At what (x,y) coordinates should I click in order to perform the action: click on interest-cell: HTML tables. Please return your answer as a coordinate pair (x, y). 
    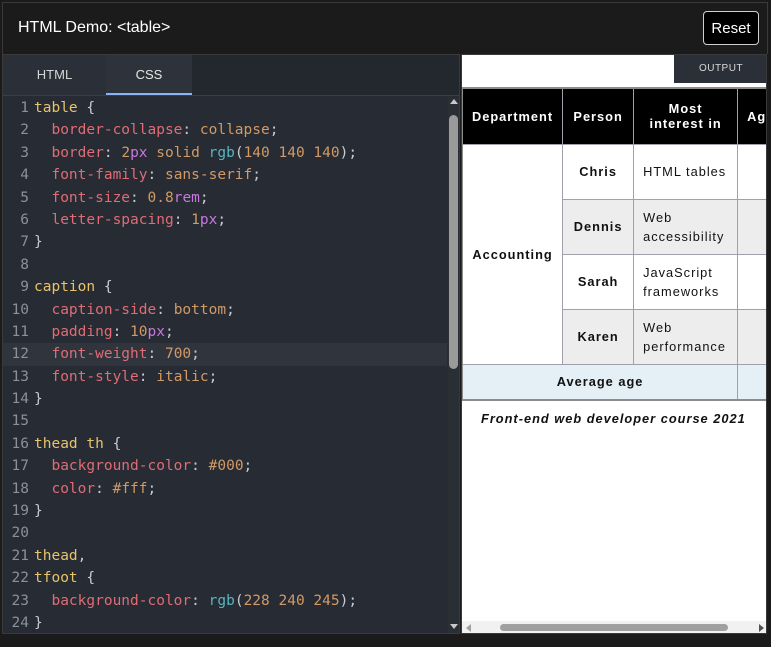
    Looking at the image, I should click on (686, 171).